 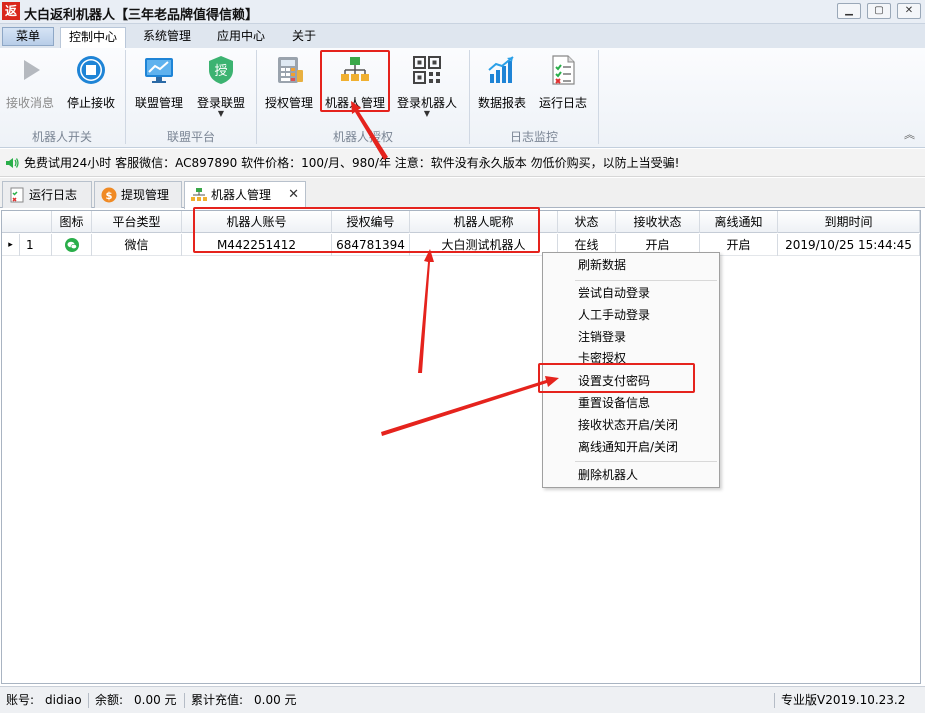 I want to click on menu-item-auto-login: 尝试自动登录, so click(x=614, y=293).